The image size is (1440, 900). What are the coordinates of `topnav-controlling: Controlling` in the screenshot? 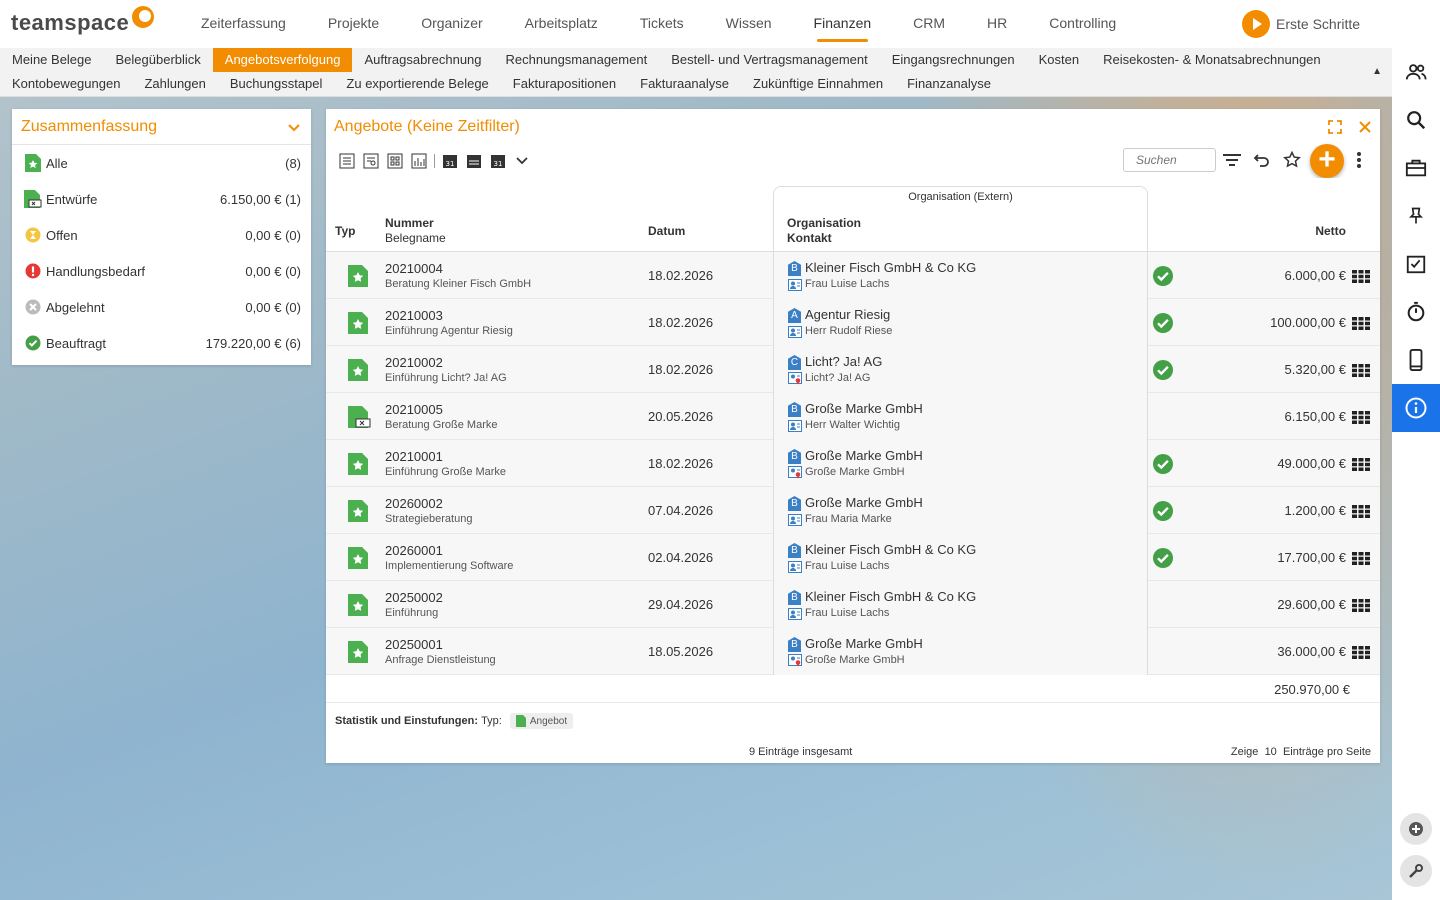 It's located at (1082, 24).